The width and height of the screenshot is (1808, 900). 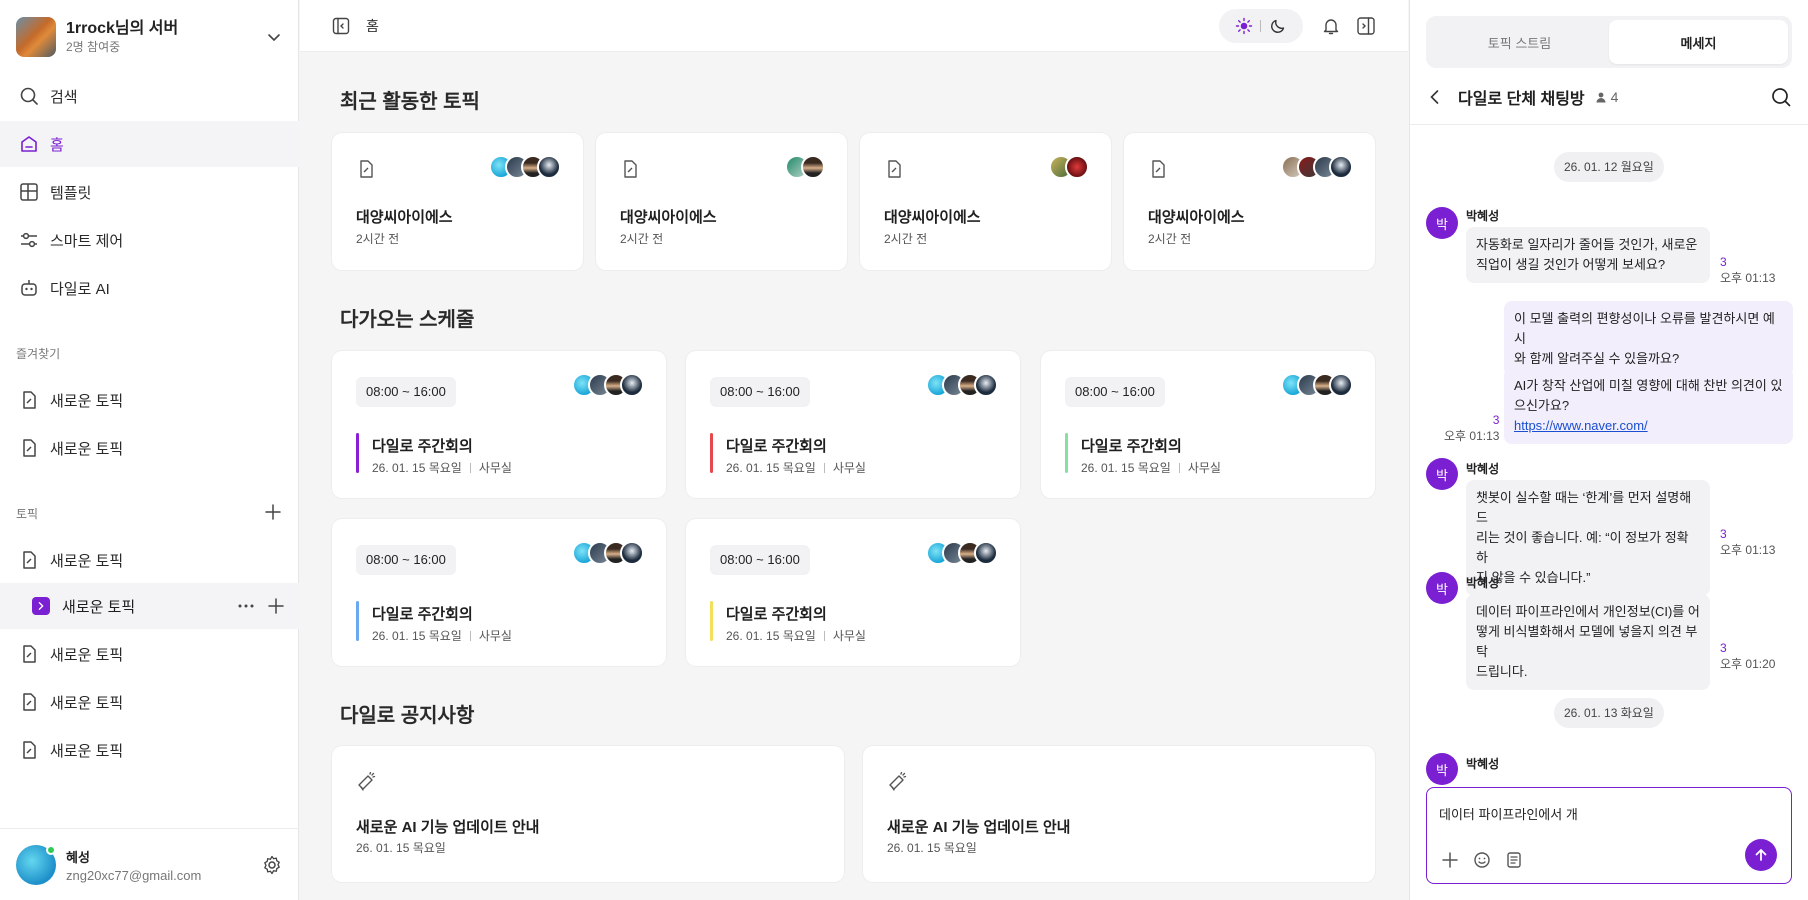 What do you see at coordinates (854, 26) in the screenshot?
I see `top-bar: 홈` at bounding box center [854, 26].